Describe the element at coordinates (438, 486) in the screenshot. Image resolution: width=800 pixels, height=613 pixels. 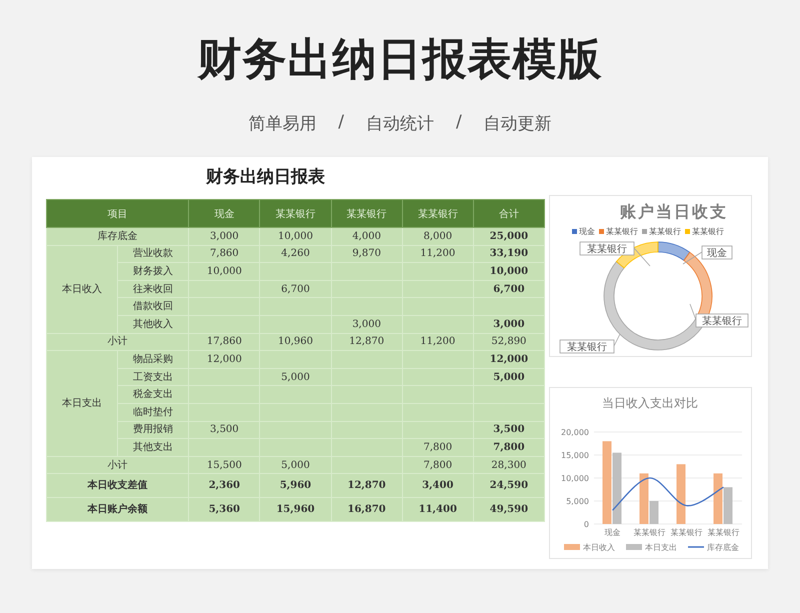
I see `table-cell: 3,400` at that location.